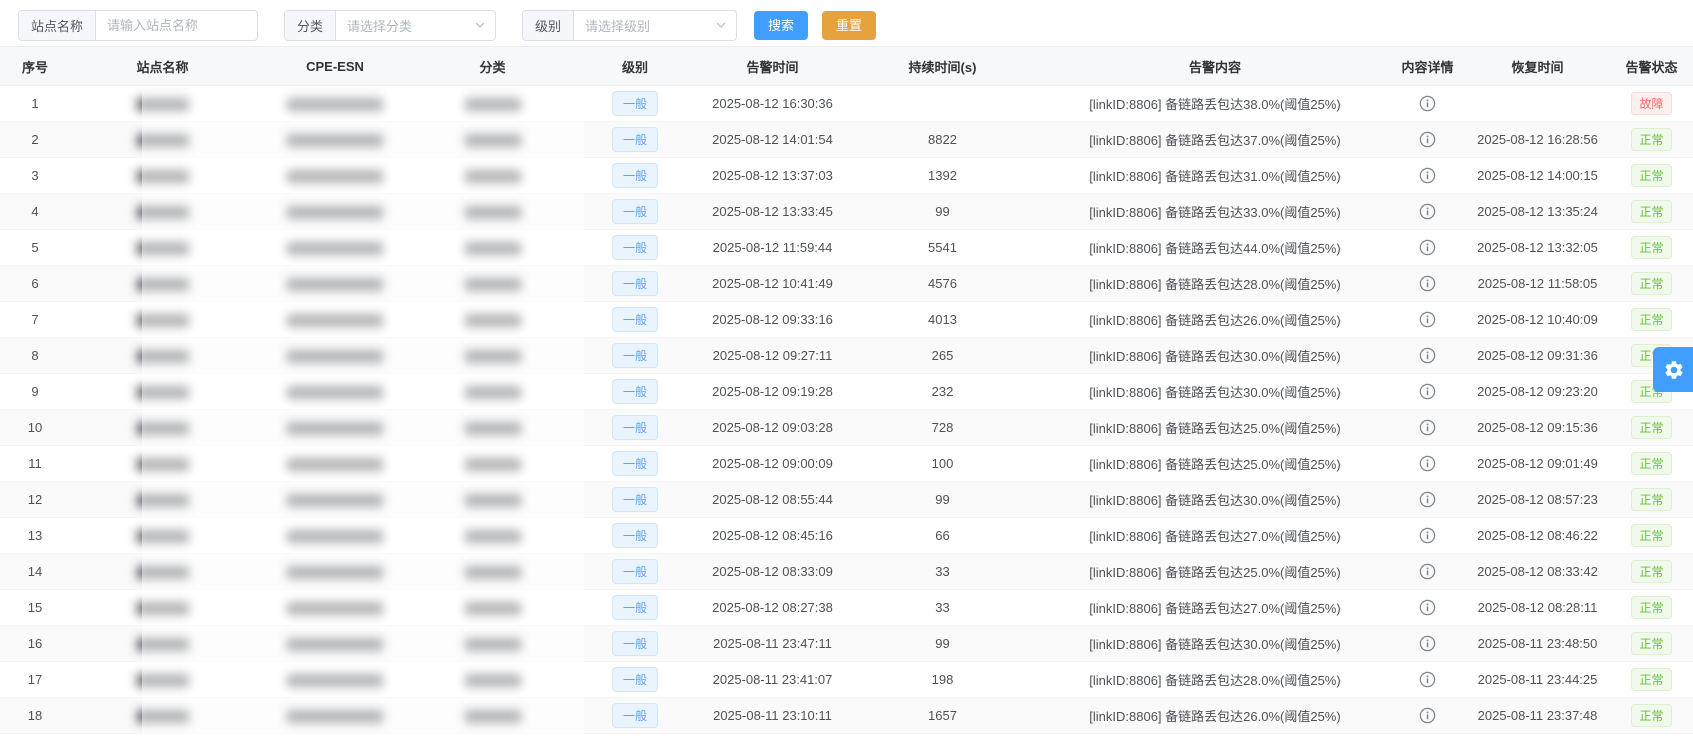 The width and height of the screenshot is (1693, 739). I want to click on level-filter-group: 级别 请选择级别, so click(629, 25).